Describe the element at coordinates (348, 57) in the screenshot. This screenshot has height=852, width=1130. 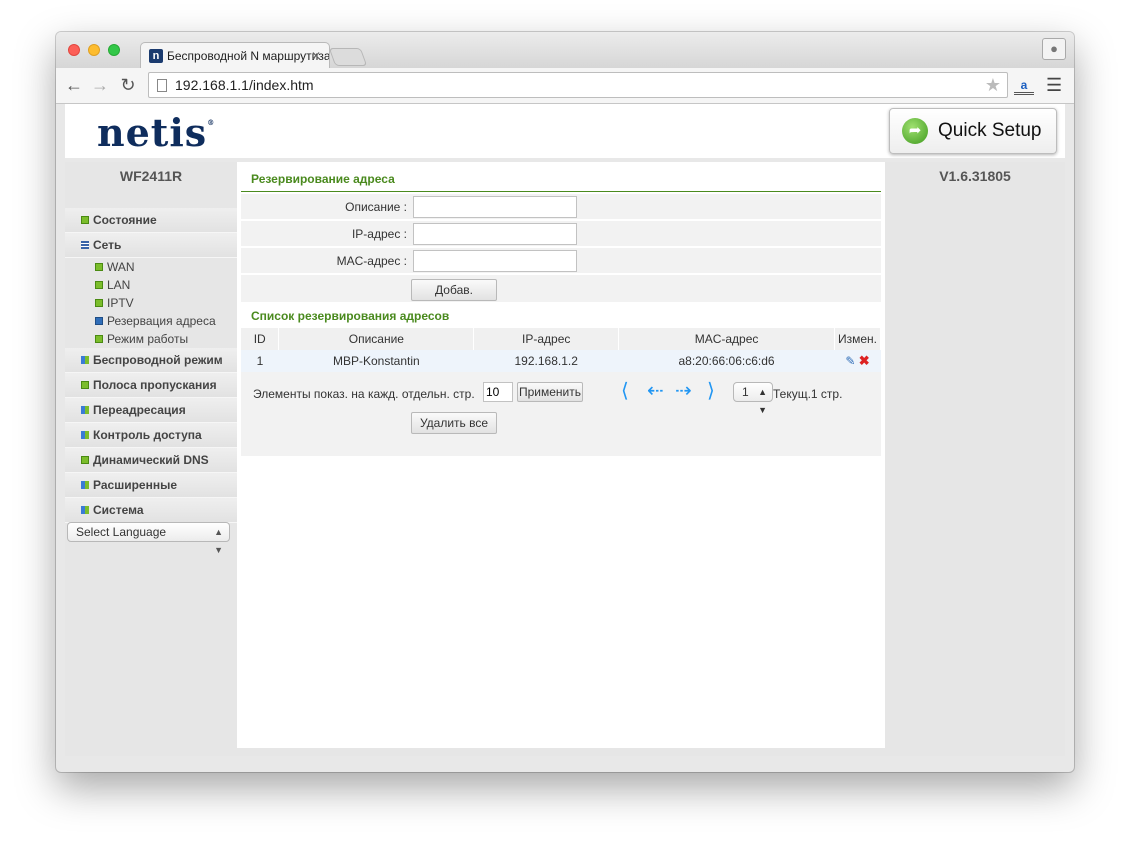
I see `new-tab-button` at that location.